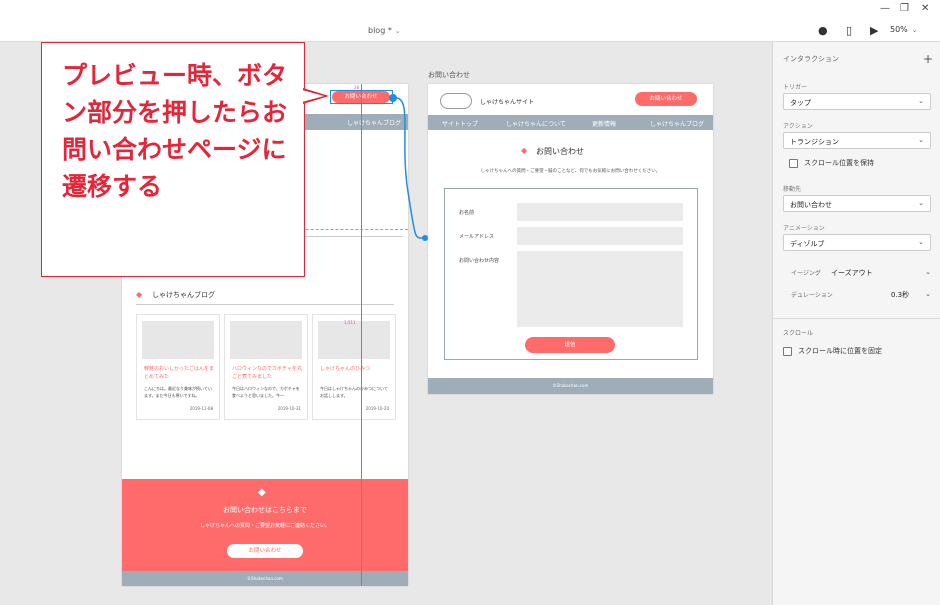 The height and width of the screenshot is (605, 940). Describe the element at coordinates (857, 242) in the screenshot. I see `animation-select: ディゾルブ ⌄` at that location.